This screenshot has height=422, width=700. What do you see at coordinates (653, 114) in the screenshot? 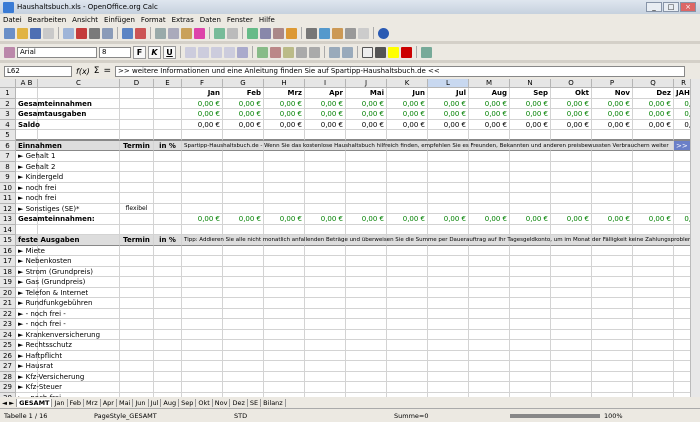
I see `cell-Q3: 0,00 €` at bounding box center [653, 114].